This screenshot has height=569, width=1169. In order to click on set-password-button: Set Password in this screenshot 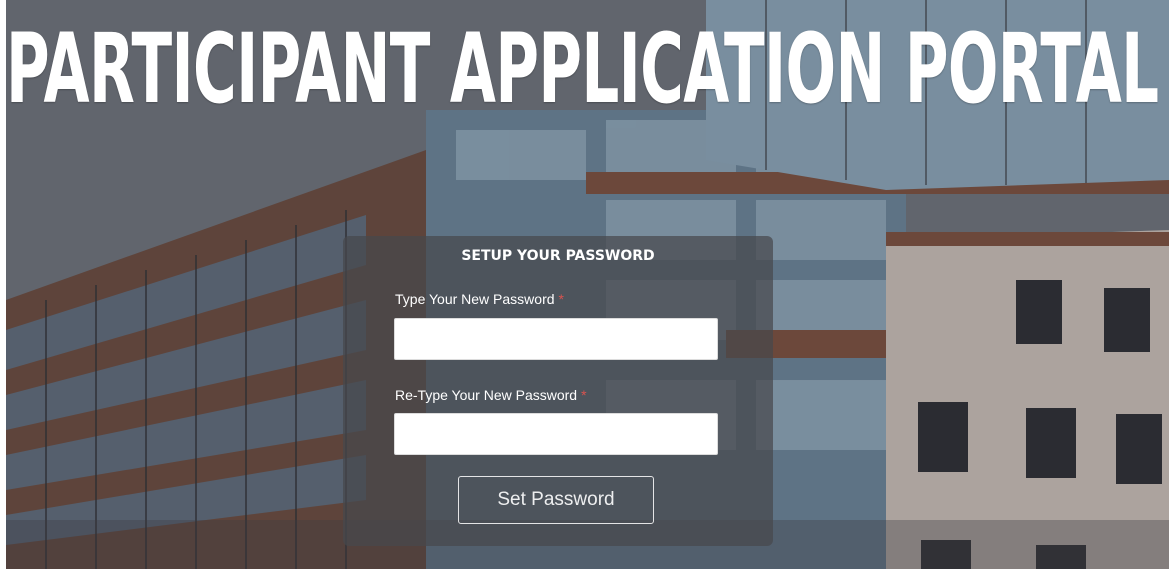, I will do `click(556, 500)`.